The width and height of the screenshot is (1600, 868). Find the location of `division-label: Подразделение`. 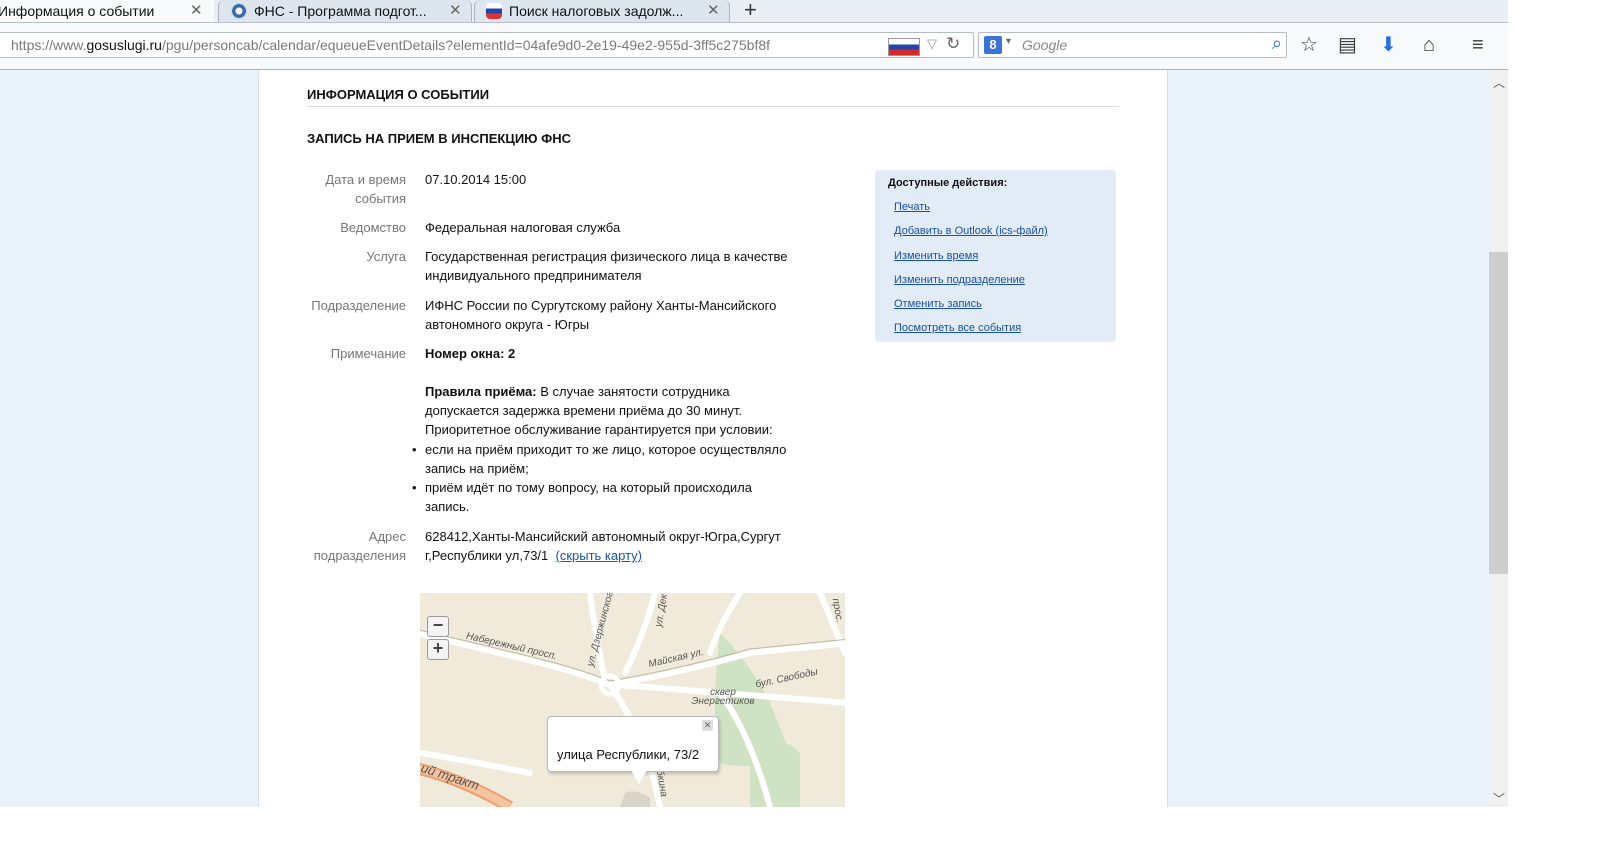

division-label: Подразделение is located at coordinates (358, 305).